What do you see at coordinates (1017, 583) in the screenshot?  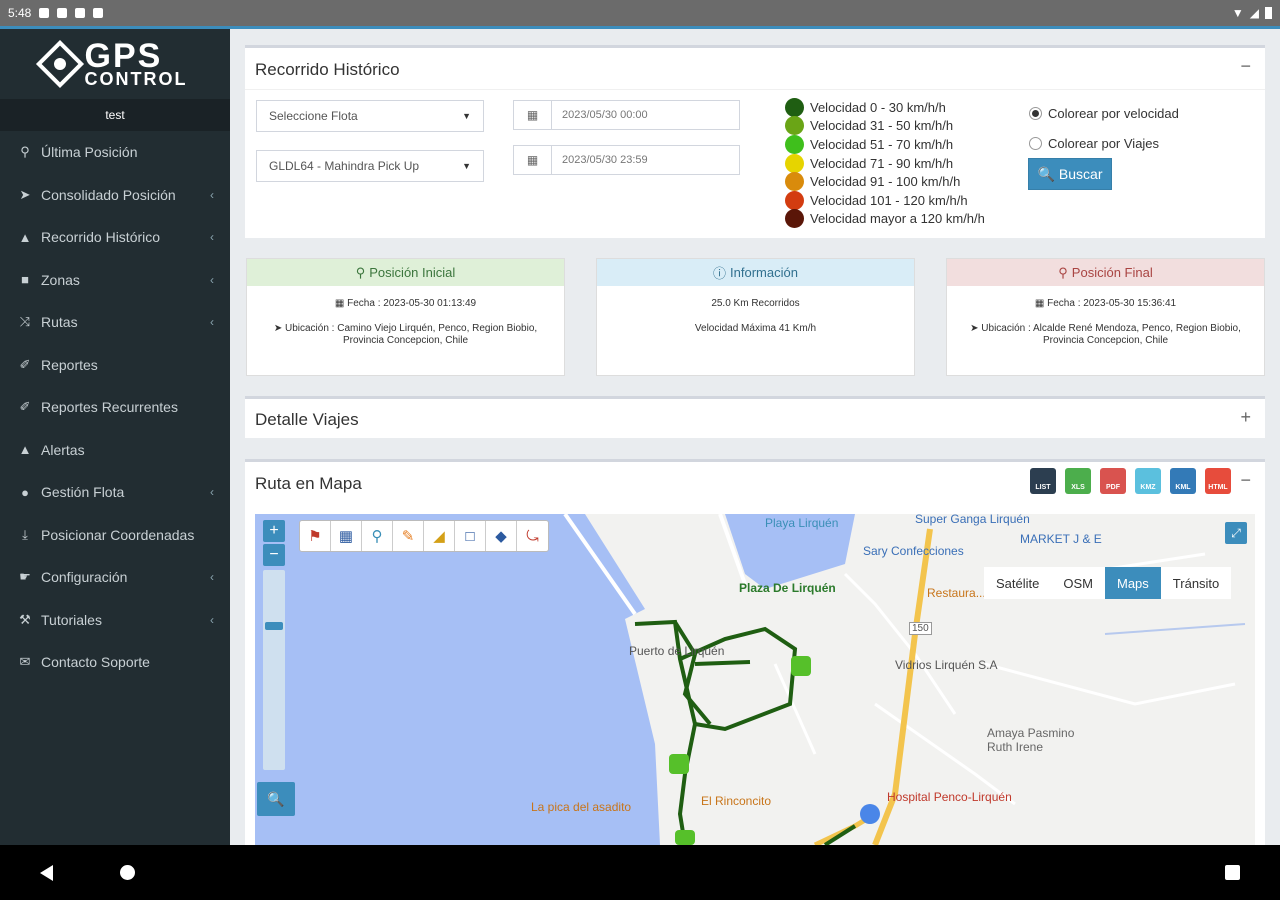 I see `map-type-button: Satélite` at bounding box center [1017, 583].